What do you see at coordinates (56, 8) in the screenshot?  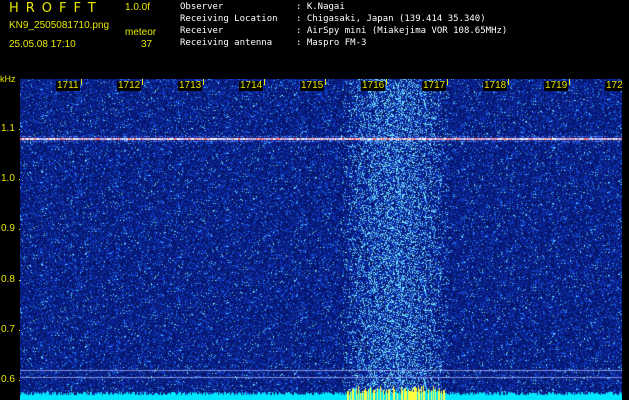 I see `app-title: HROFFT` at bounding box center [56, 8].